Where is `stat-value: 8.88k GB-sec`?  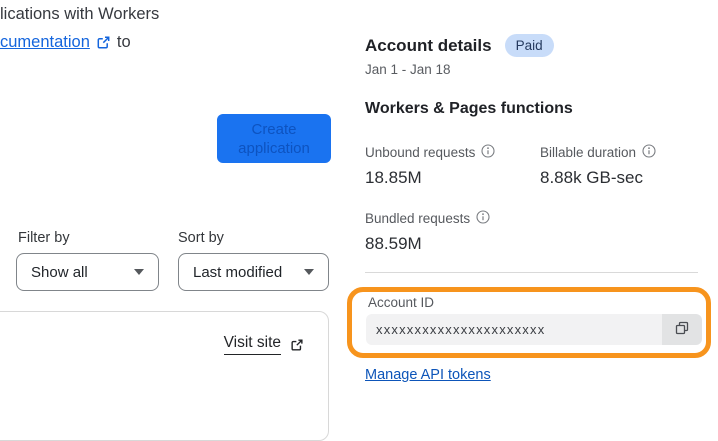
stat-value: 8.88k GB-sec is located at coordinates (591, 177).